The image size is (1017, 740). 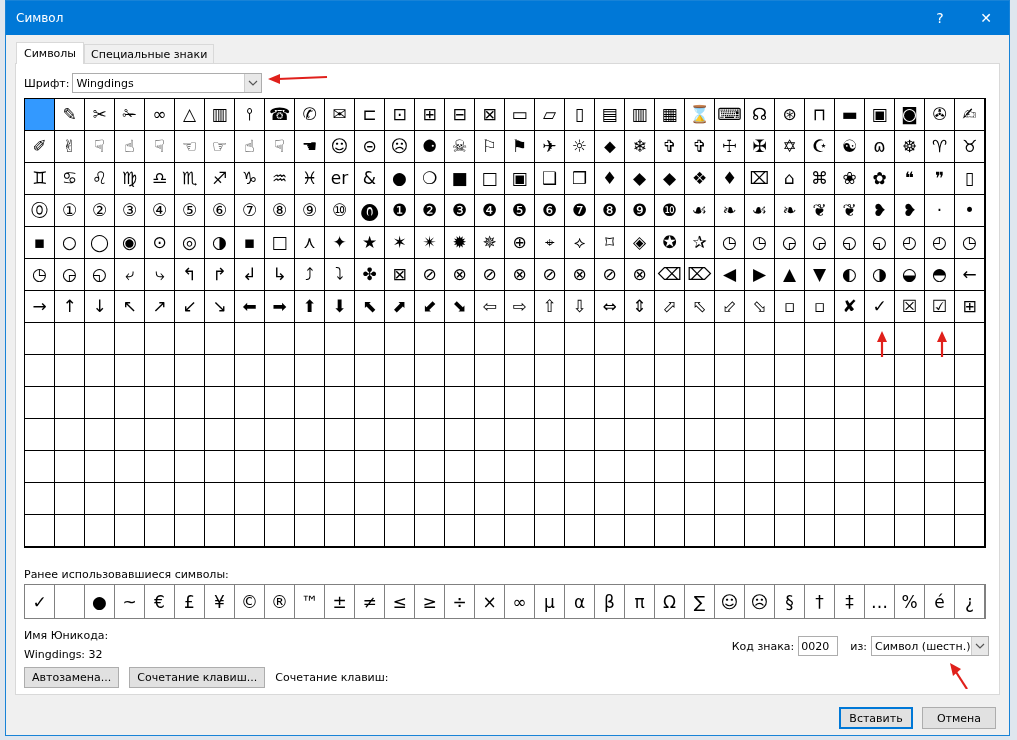 What do you see at coordinates (370, 211) in the screenshot?
I see `symbol-cell: ⓿` at bounding box center [370, 211].